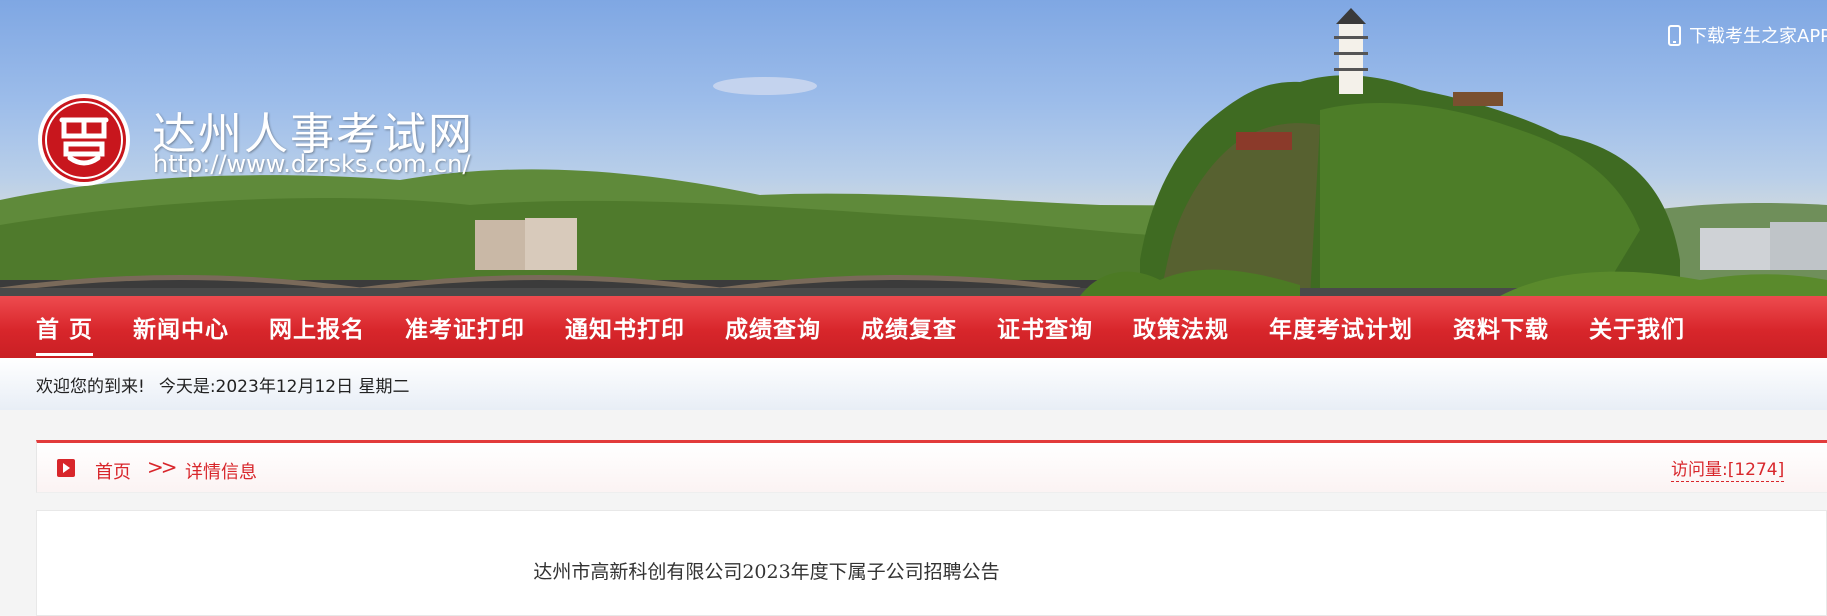 The image size is (1827, 616). I want to click on breadcrumb: 首页 >> 详情信息 访问量:[1274], so click(931, 466).